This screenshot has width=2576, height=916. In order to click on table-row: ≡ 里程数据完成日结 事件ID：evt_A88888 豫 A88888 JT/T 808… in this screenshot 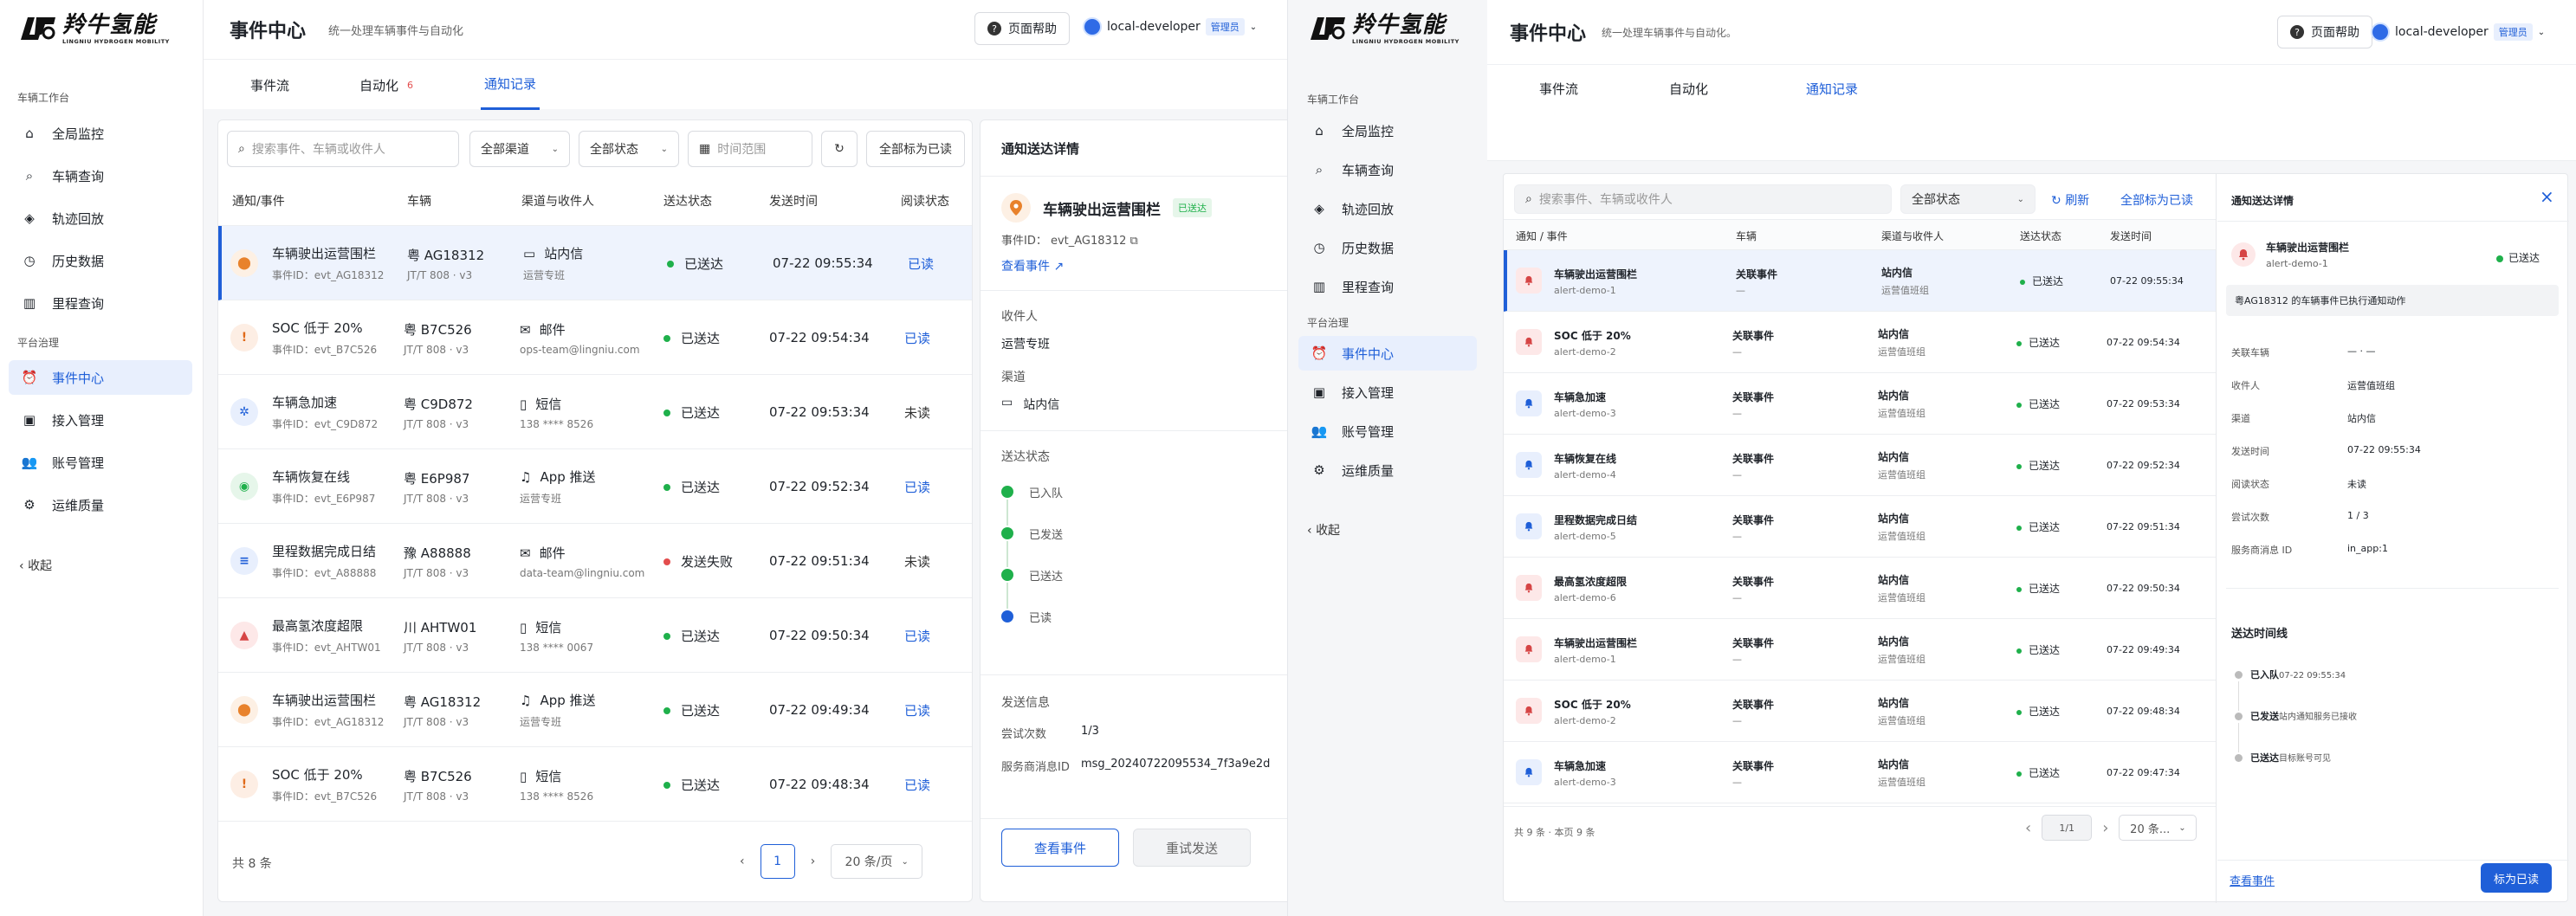, I will do `click(595, 561)`.